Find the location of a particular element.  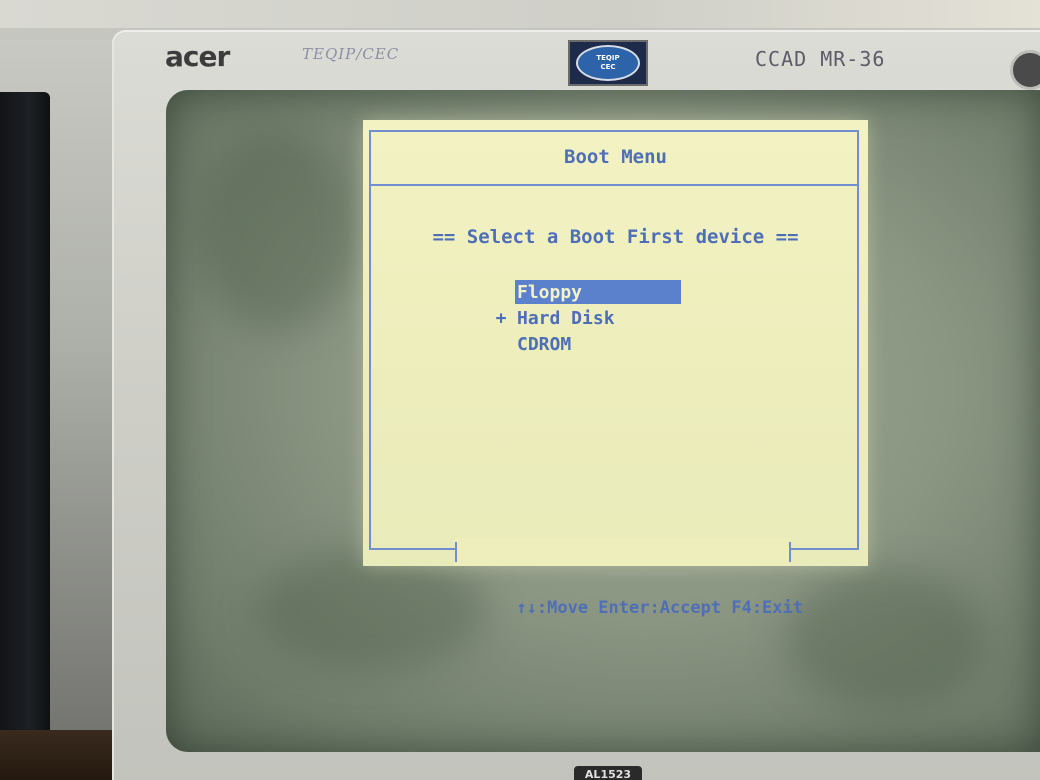

sticker-bottom-text: CEC is located at coordinates (608, 67).